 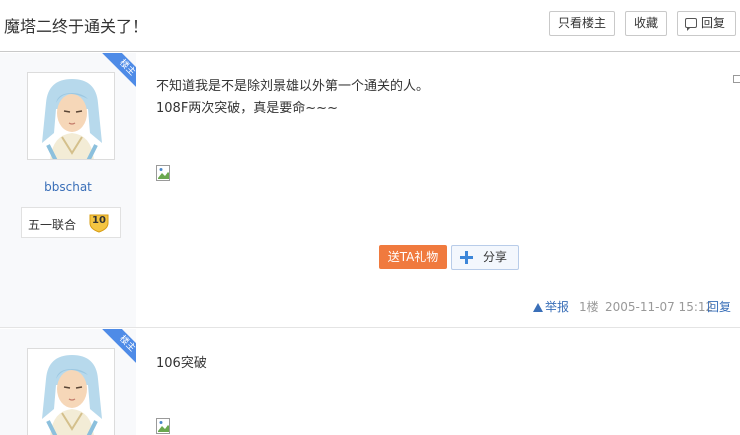 What do you see at coordinates (466, 257) in the screenshot?
I see `plus-icon` at bounding box center [466, 257].